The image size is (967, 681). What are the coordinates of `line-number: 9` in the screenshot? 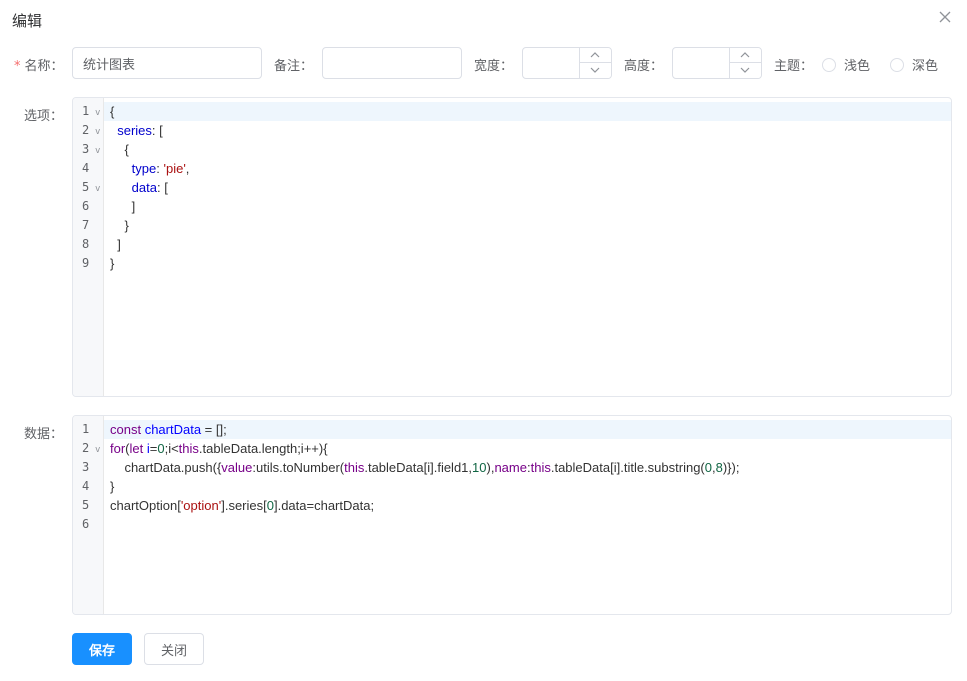 It's located at (88, 263).